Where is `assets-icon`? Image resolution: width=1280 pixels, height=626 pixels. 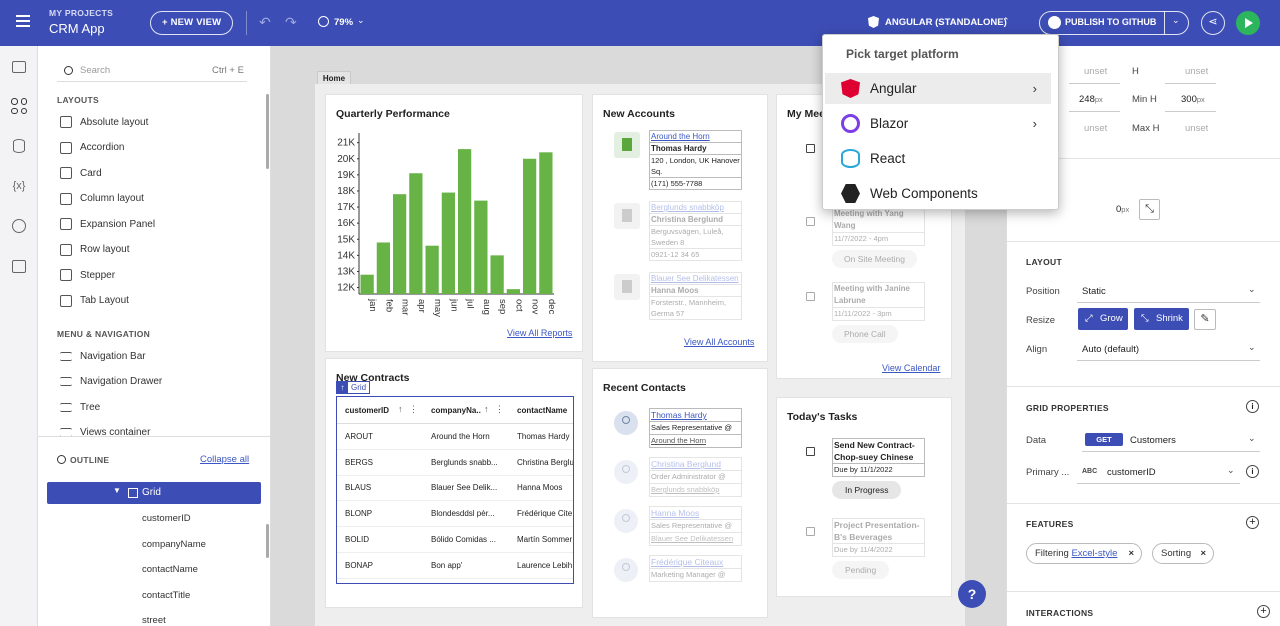 assets-icon is located at coordinates (19, 266).